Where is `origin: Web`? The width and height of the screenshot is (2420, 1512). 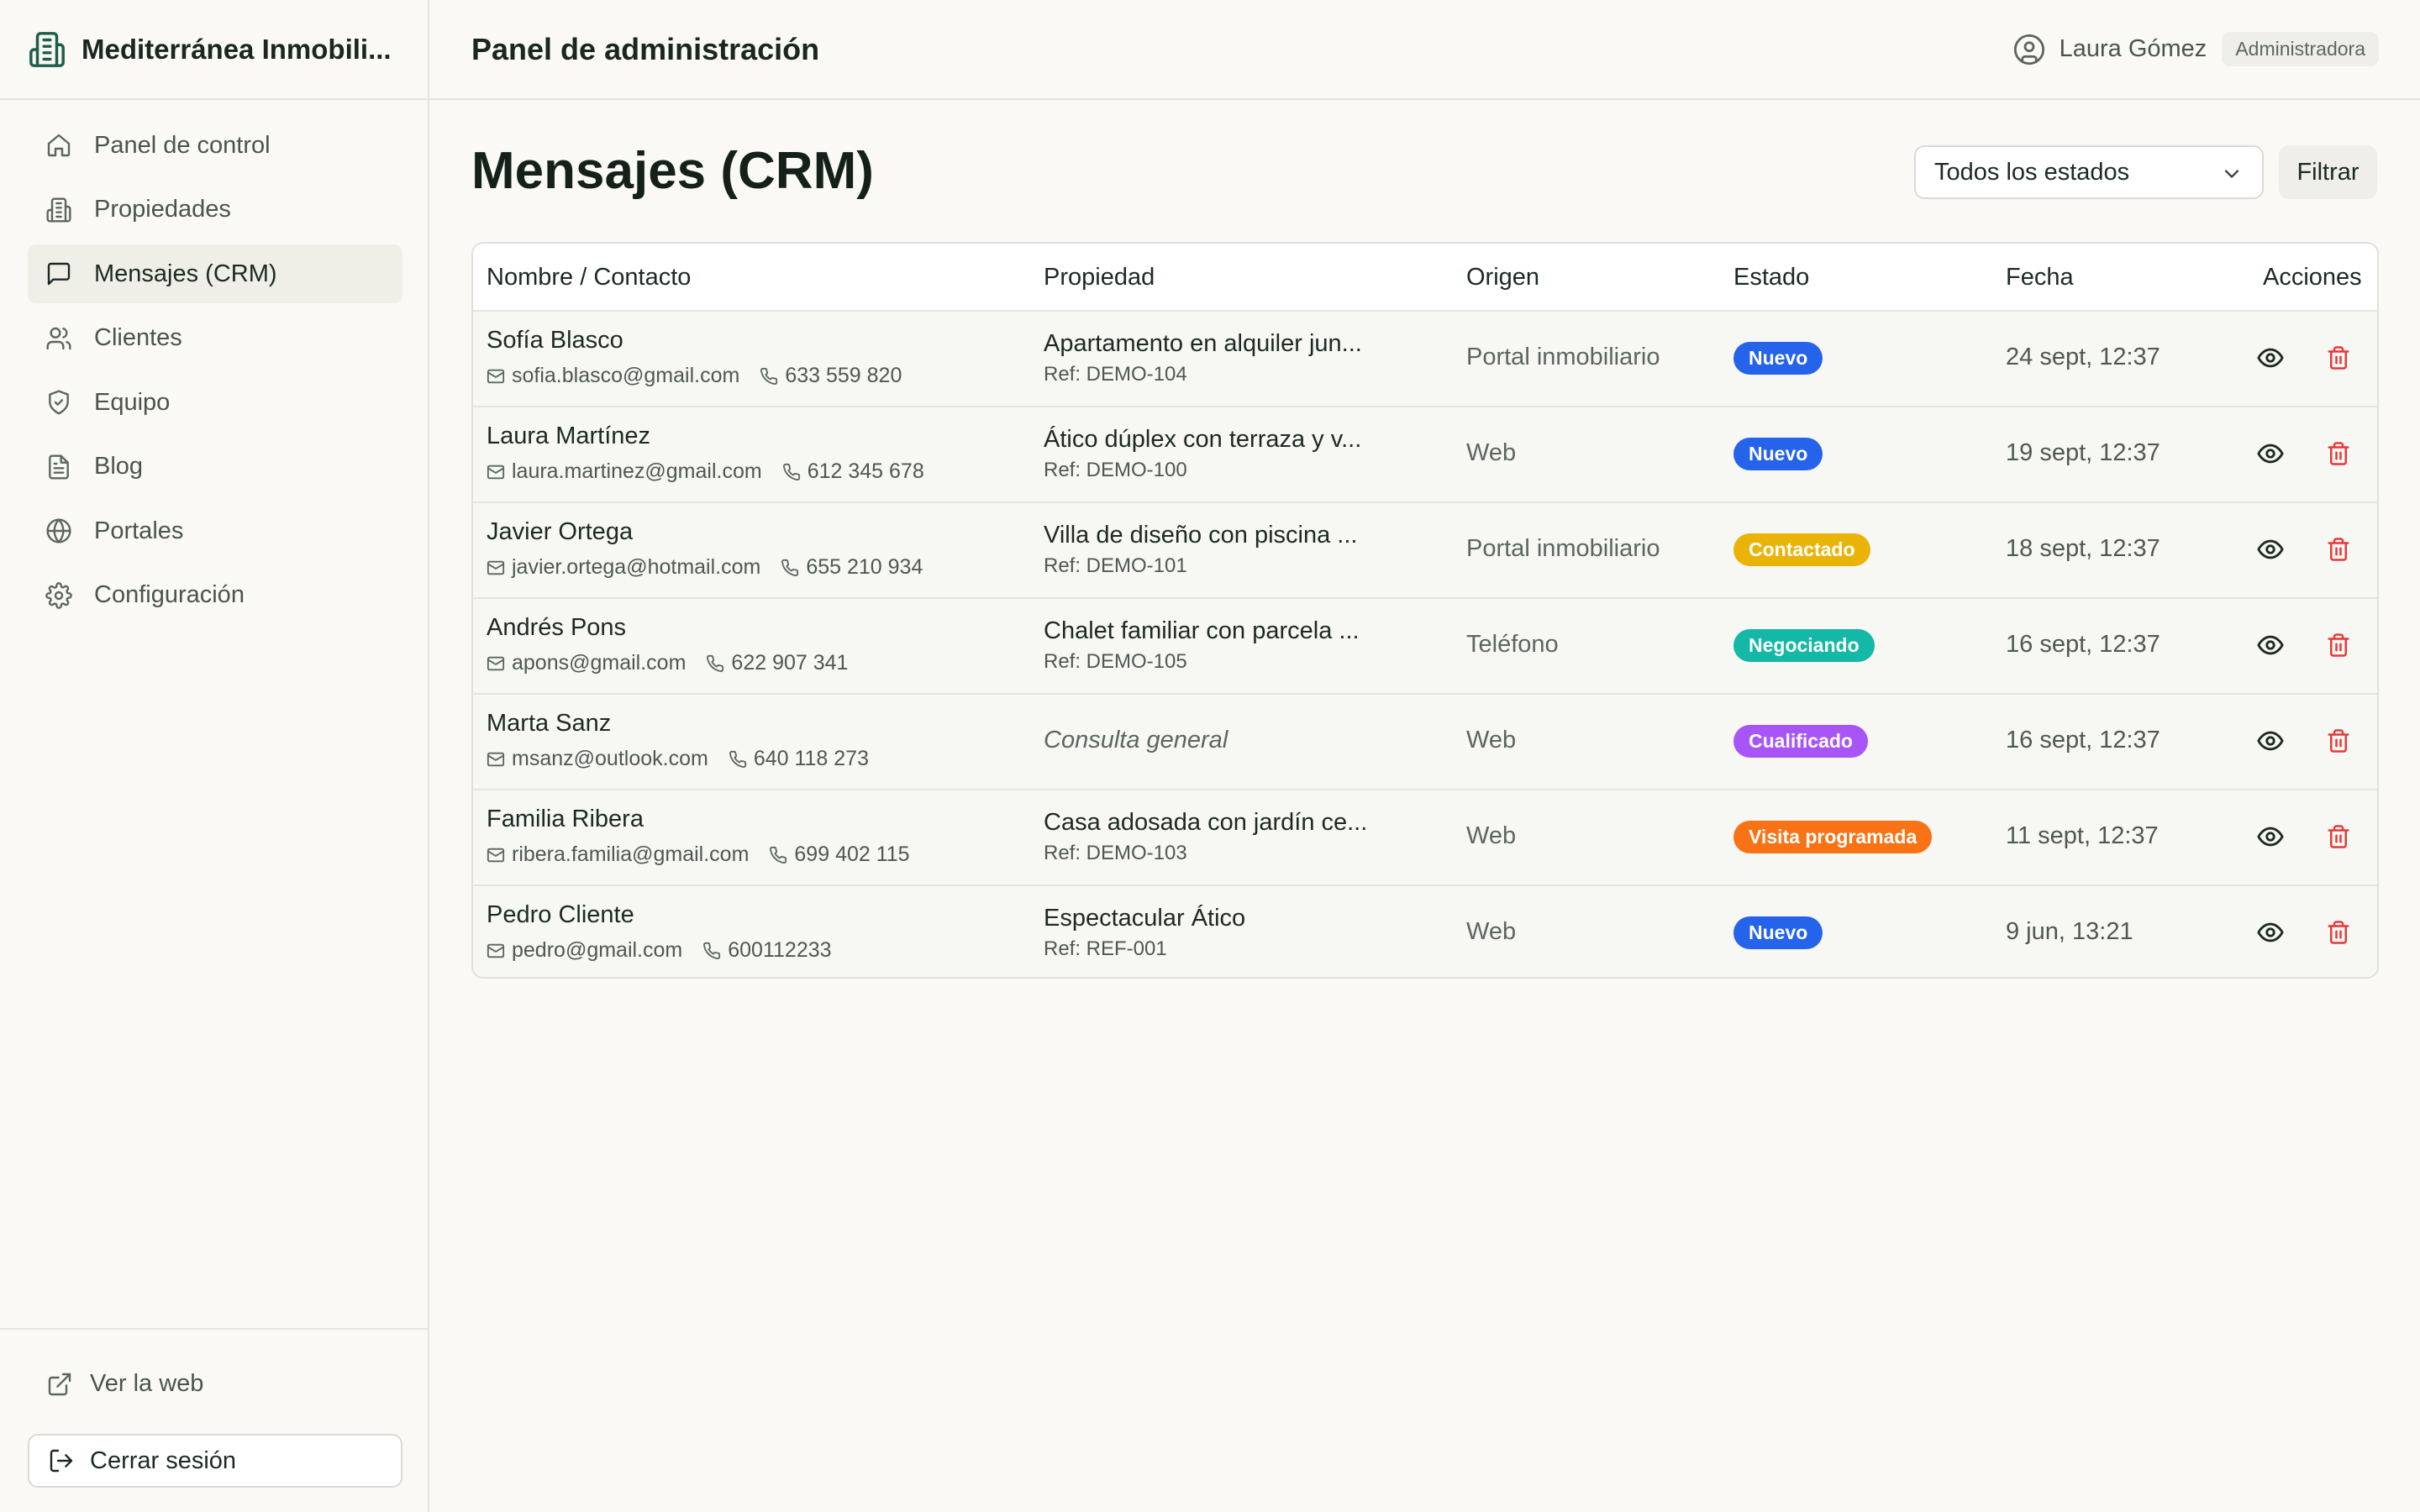 origin: Web is located at coordinates (1492, 835).